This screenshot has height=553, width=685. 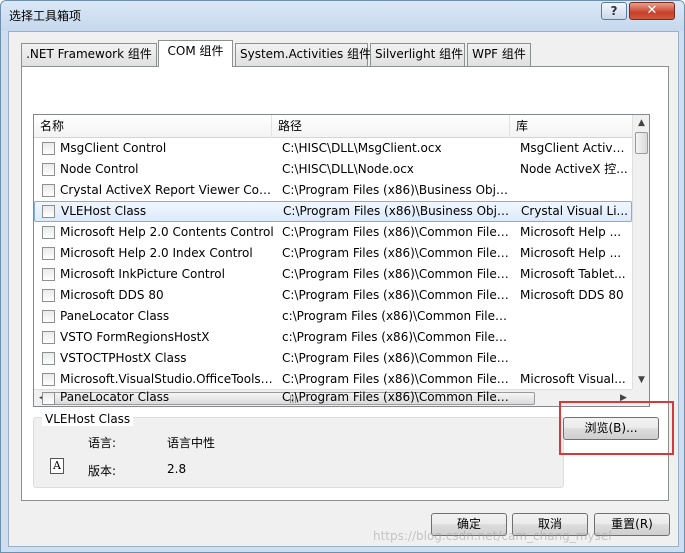 I want to click on window-title: 选择工具箱项, so click(x=45, y=16).